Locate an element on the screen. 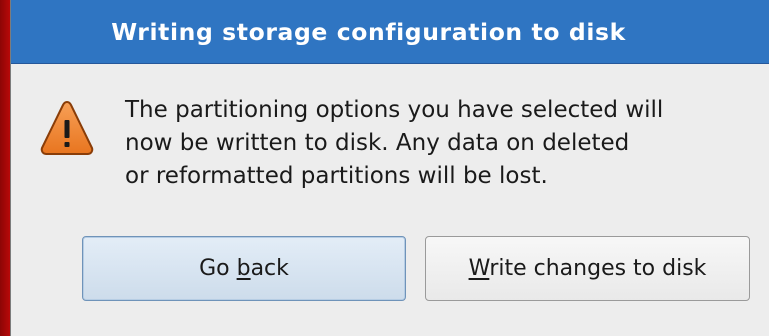 This screenshot has height=336, width=769. write-changes-label: Write changes to disk is located at coordinates (587, 268).